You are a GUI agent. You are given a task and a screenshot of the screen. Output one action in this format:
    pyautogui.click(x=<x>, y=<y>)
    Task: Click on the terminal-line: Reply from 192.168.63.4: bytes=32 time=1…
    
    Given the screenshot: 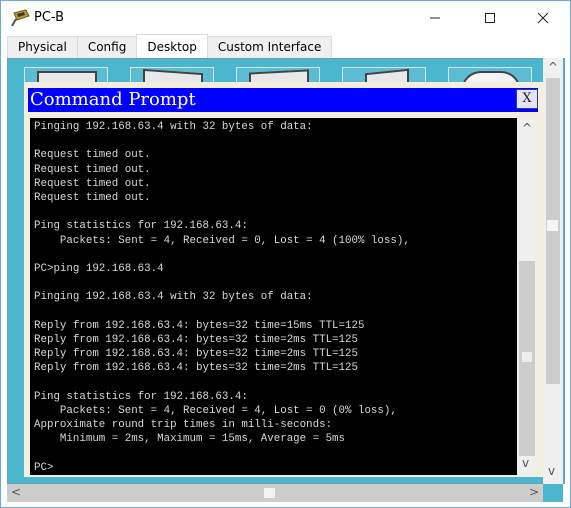 What is the action you would take?
    pyautogui.click(x=199, y=325)
    